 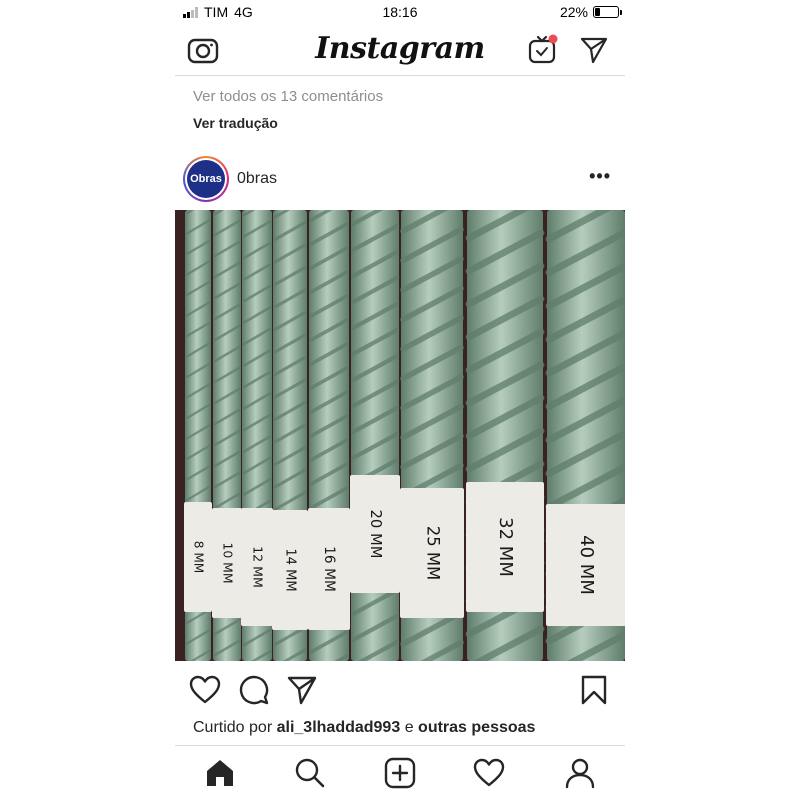 I want to click on post-header: Obras 0bras •••, so click(x=400, y=181).